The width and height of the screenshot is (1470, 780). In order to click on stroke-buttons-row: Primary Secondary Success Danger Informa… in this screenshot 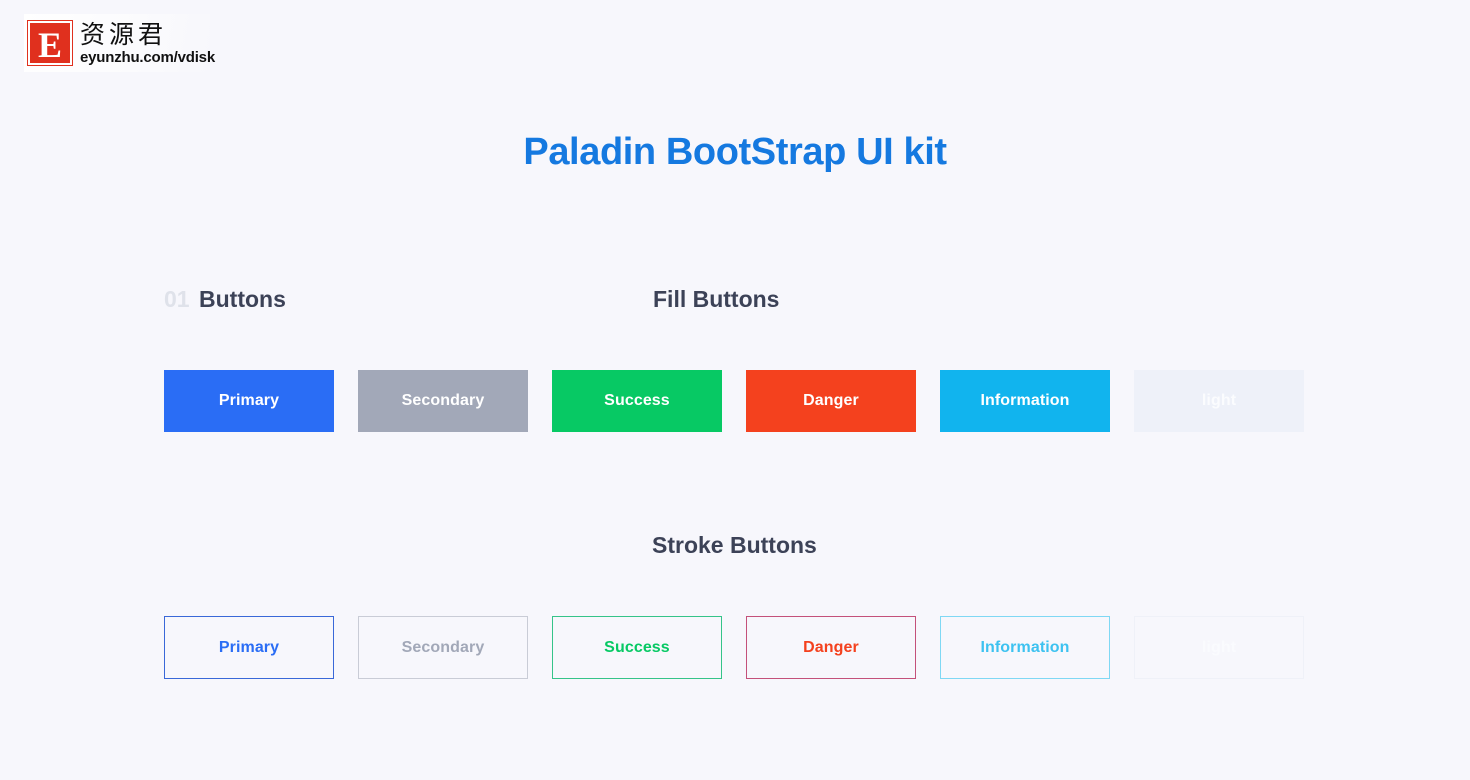, I will do `click(734, 647)`.